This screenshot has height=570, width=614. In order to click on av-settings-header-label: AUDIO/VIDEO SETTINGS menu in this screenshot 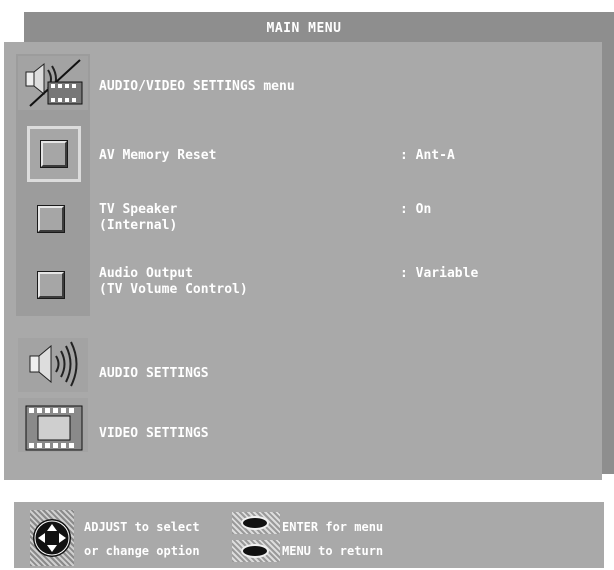, I will do `click(197, 86)`.